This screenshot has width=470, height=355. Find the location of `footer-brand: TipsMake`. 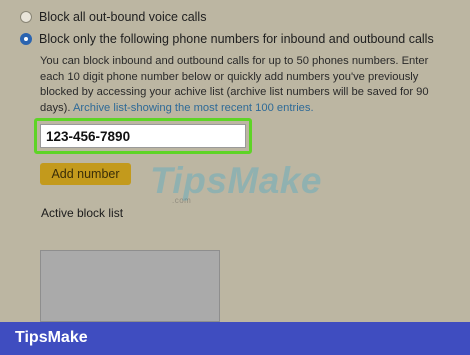

footer-brand: TipsMake is located at coordinates (51, 337).